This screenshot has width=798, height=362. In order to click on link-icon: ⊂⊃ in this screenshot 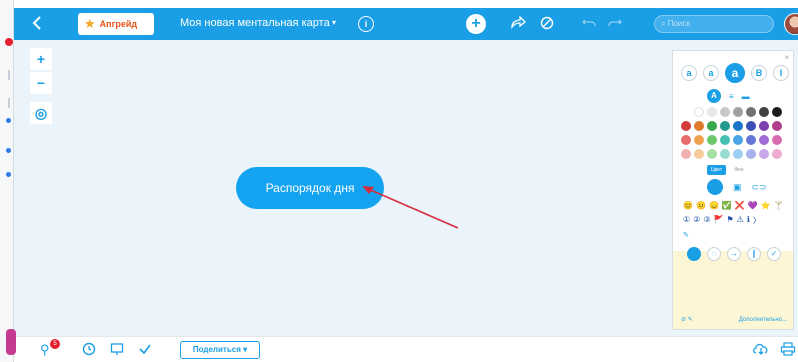, I will do `click(759, 187)`.